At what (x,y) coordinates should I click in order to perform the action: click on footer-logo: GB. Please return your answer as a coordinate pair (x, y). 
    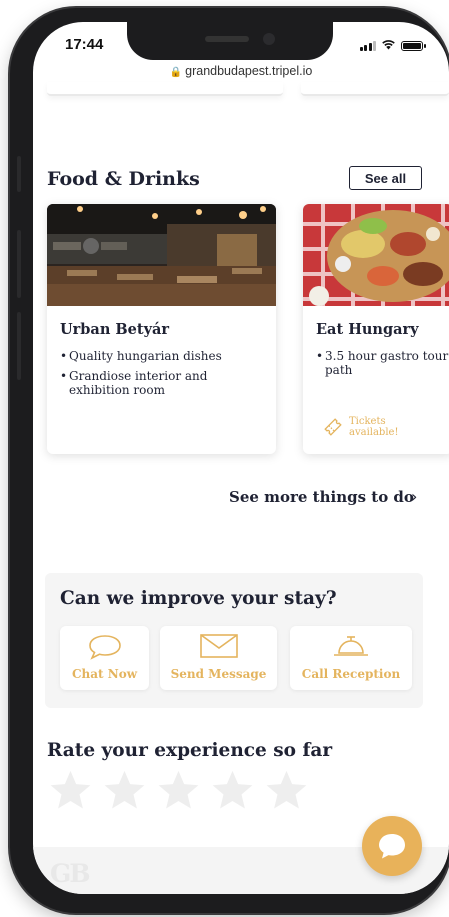
    Looking at the image, I should click on (70, 873).